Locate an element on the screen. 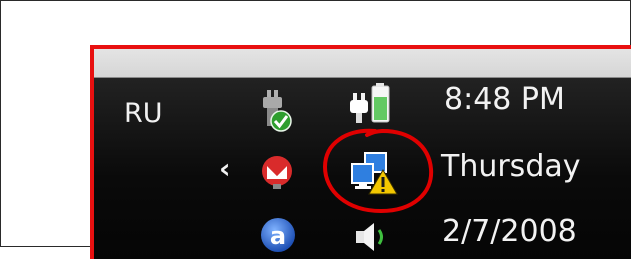  clock-date: 2/7/2008 is located at coordinates (509, 231).